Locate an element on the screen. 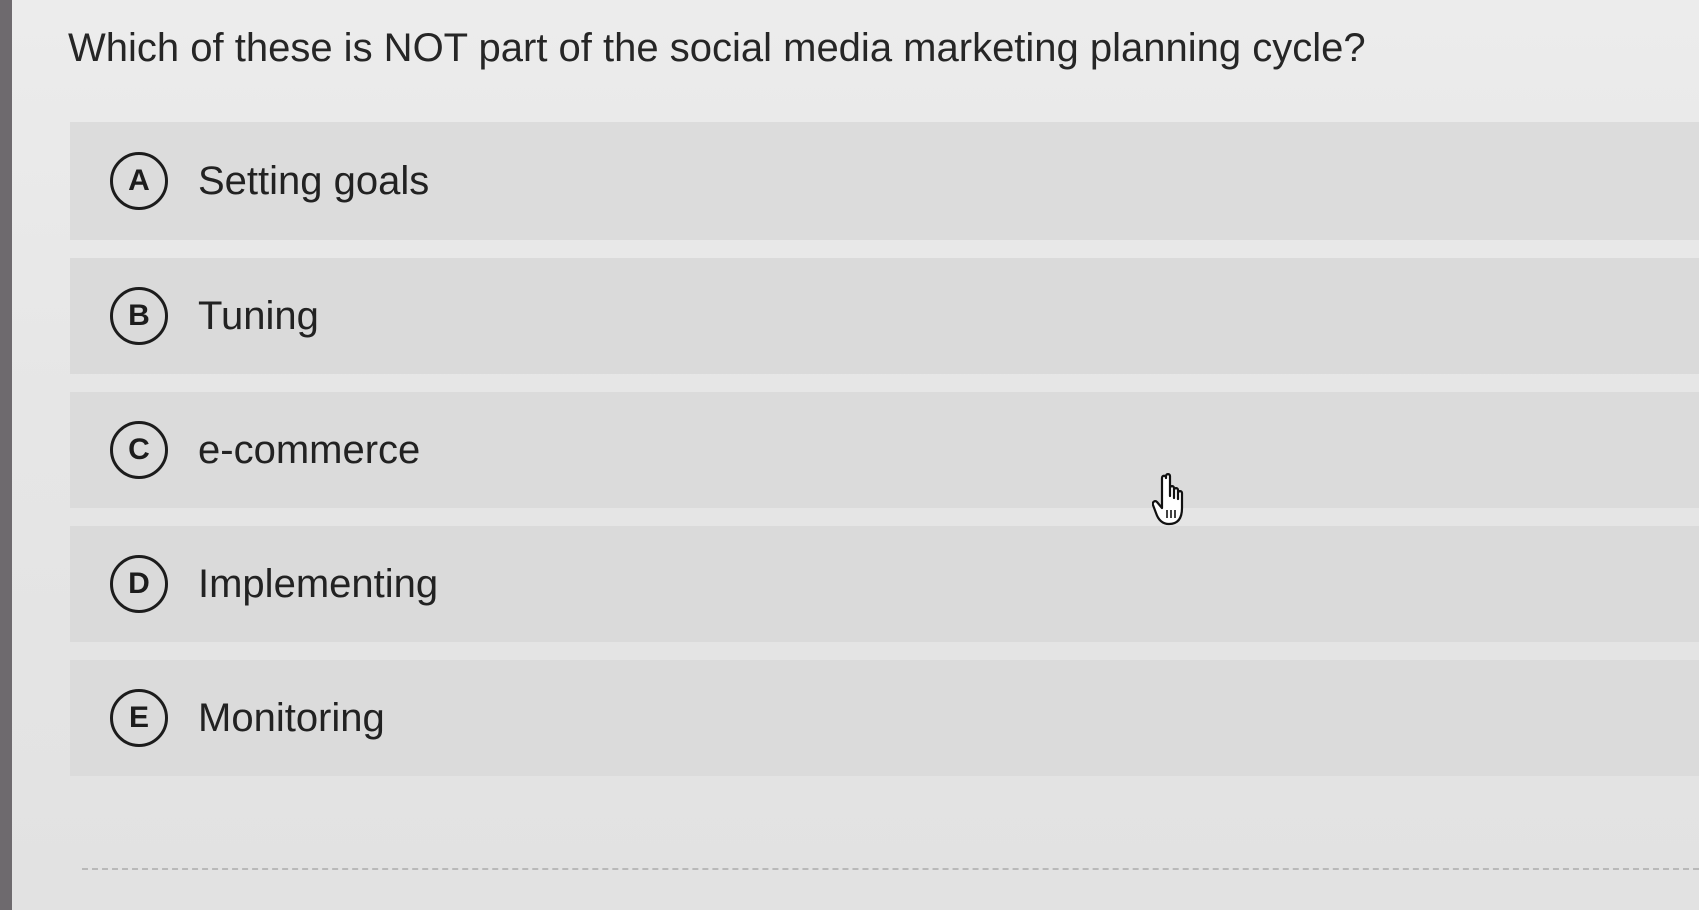 The height and width of the screenshot is (910, 1699). option-b-letter-badge: B is located at coordinates (139, 316).